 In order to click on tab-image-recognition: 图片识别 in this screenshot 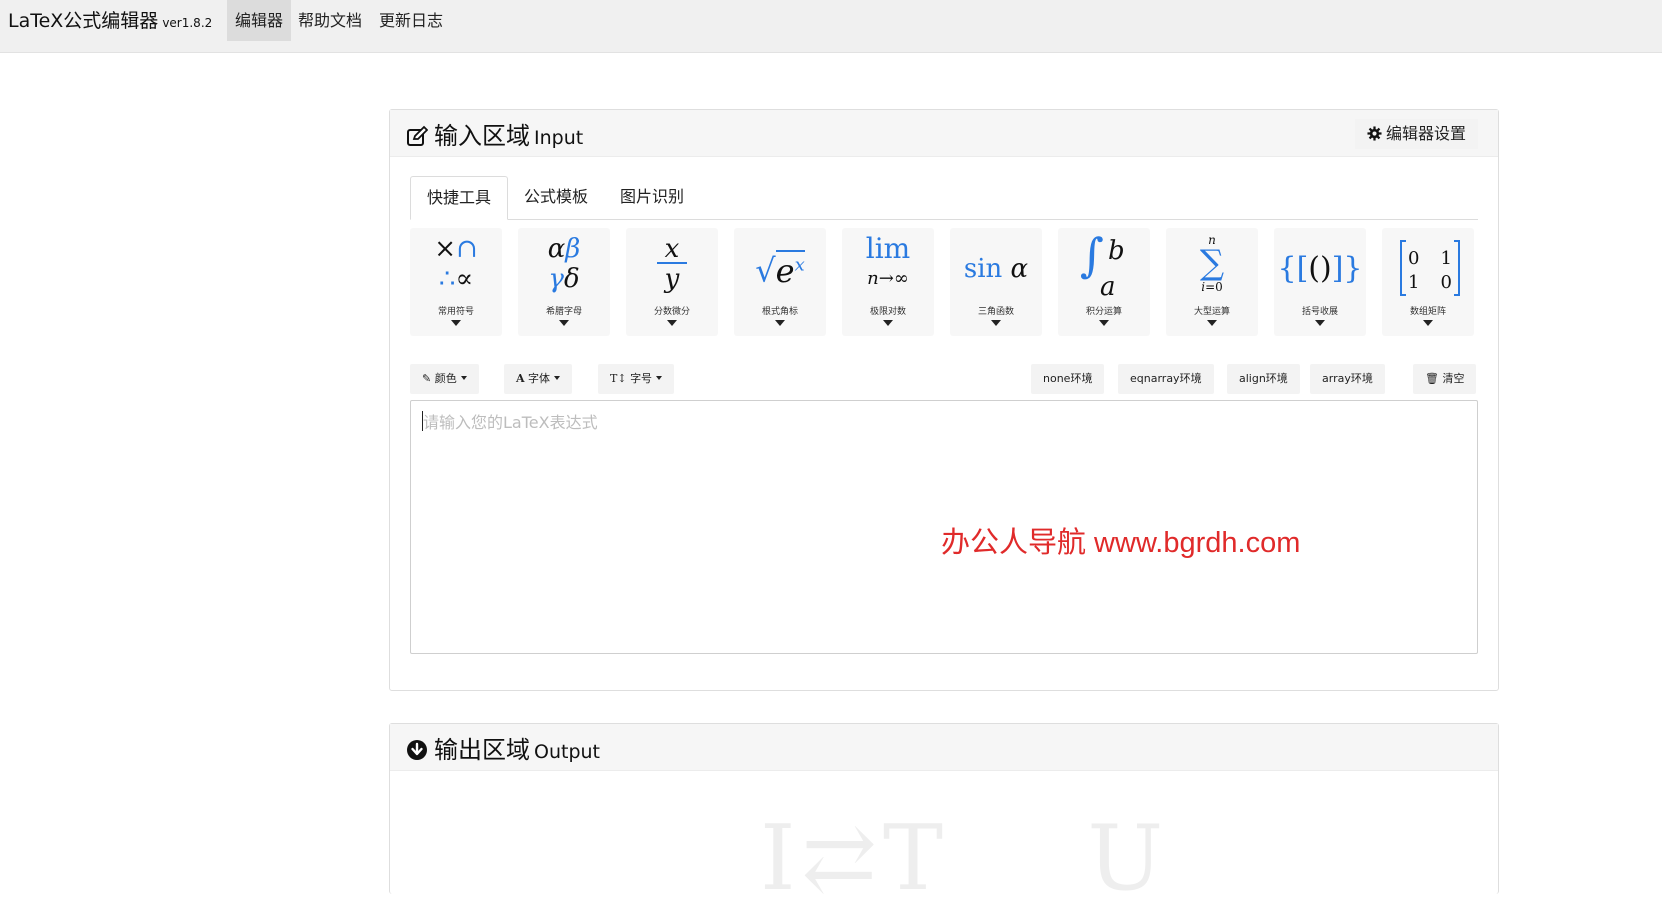, I will do `click(652, 197)`.